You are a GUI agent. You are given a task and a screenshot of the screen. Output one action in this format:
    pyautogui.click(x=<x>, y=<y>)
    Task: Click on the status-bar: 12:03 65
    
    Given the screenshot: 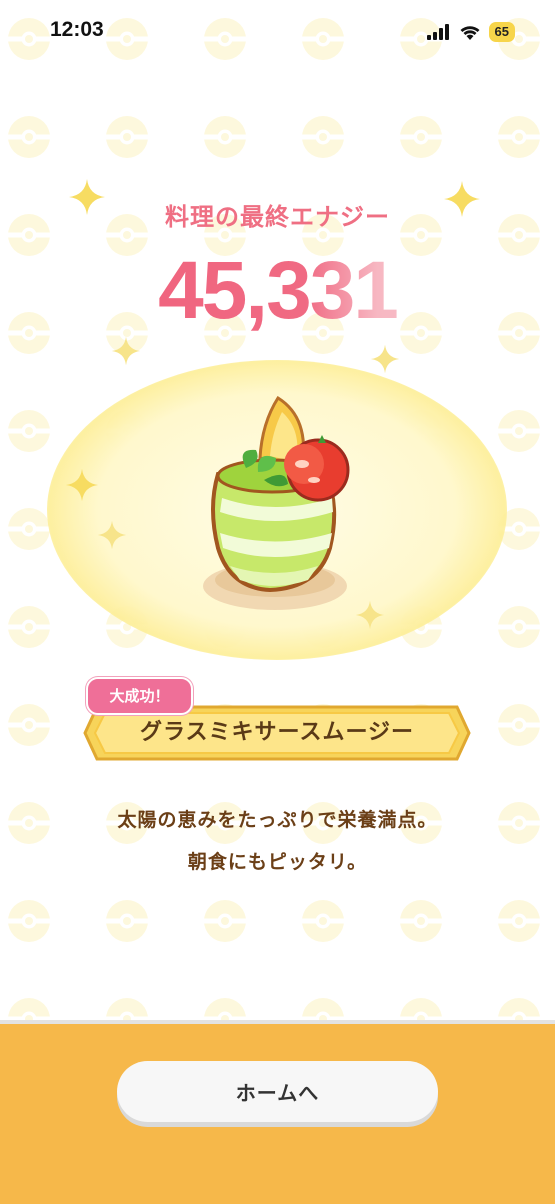 What is the action you would take?
    pyautogui.click(x=277, y=31)
    